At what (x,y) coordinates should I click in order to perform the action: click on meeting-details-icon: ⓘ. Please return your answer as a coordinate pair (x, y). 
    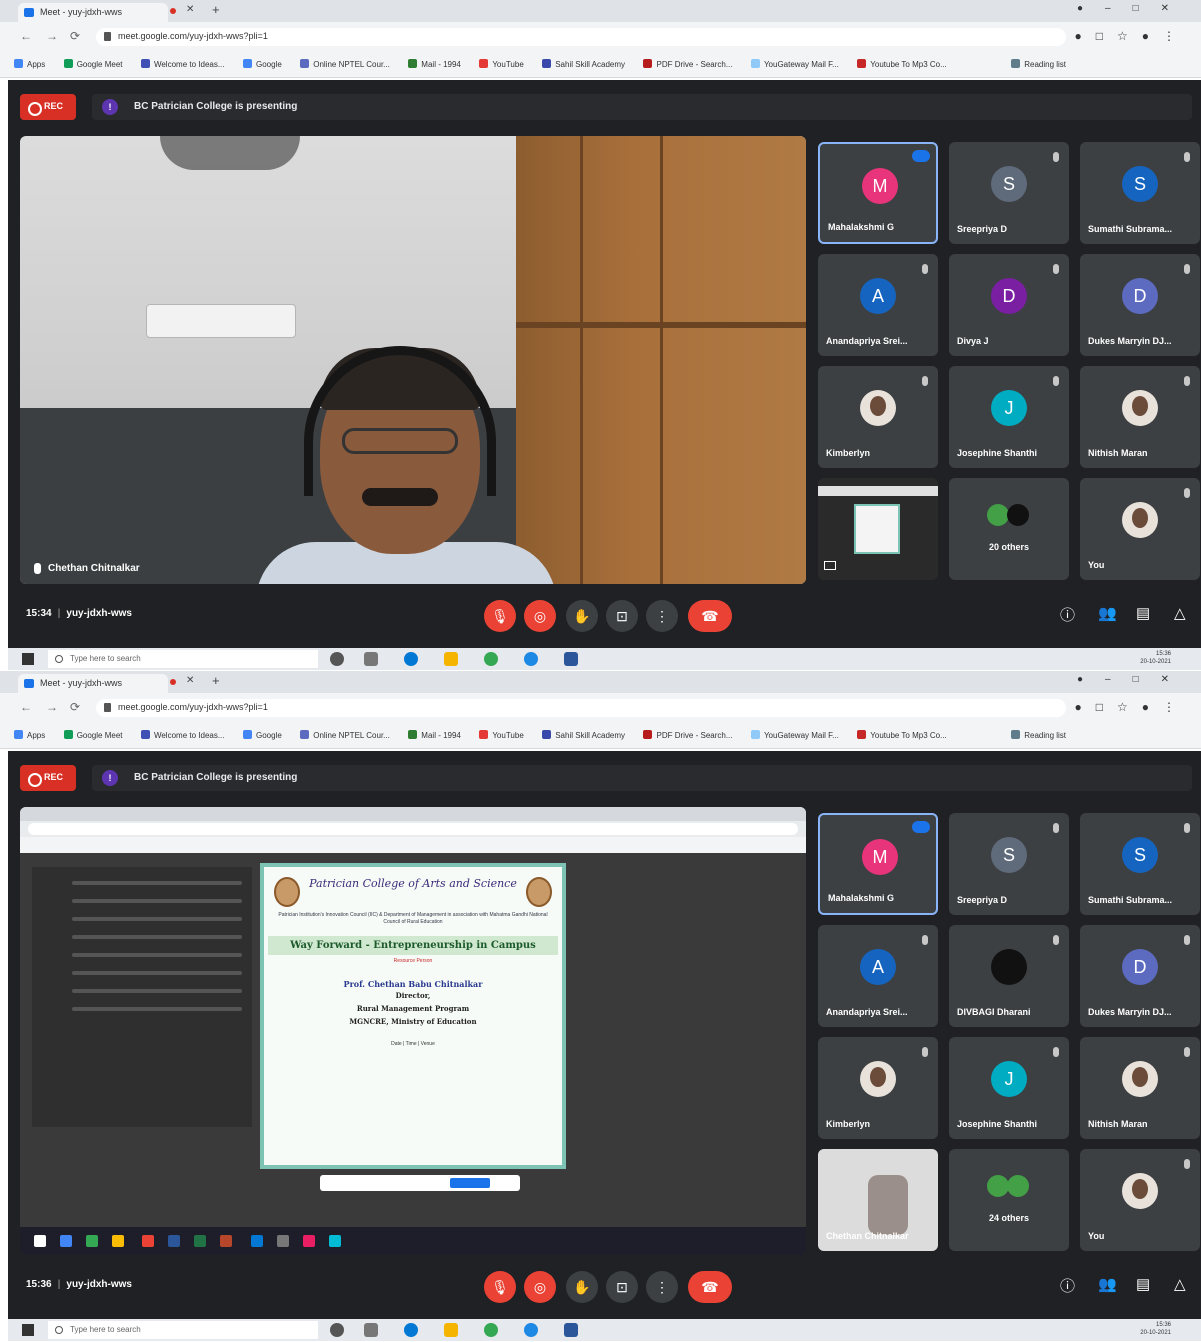
    Looking at the image, I should click on (1067, 1285).